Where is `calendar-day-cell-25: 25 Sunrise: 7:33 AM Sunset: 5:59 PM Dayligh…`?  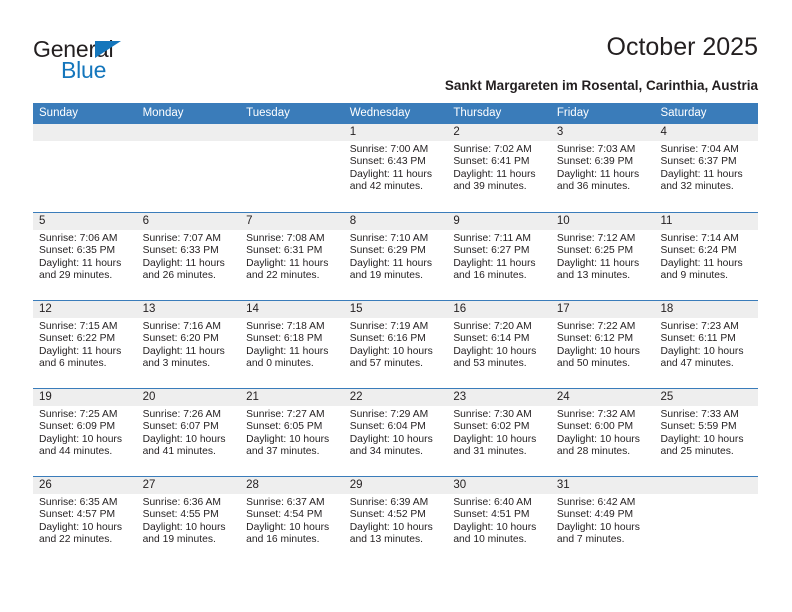 calendar-day-cell-25: 25 Sunrise: 7:33 AM Sunset: 5:59 PM Dayligh… is located at coordinates (706, 432).